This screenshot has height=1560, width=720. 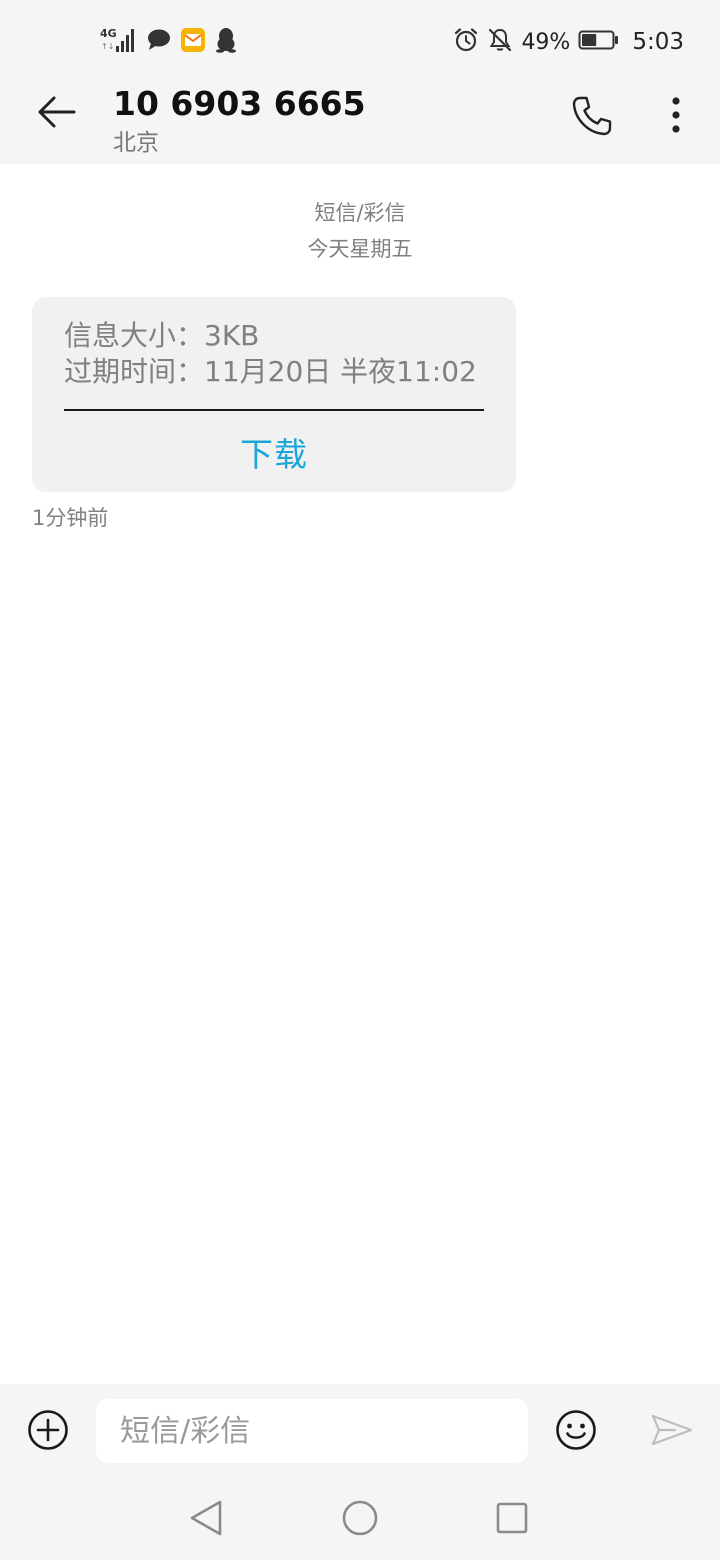 I want to click on mail-app-icon, so click(x=193, y=42).